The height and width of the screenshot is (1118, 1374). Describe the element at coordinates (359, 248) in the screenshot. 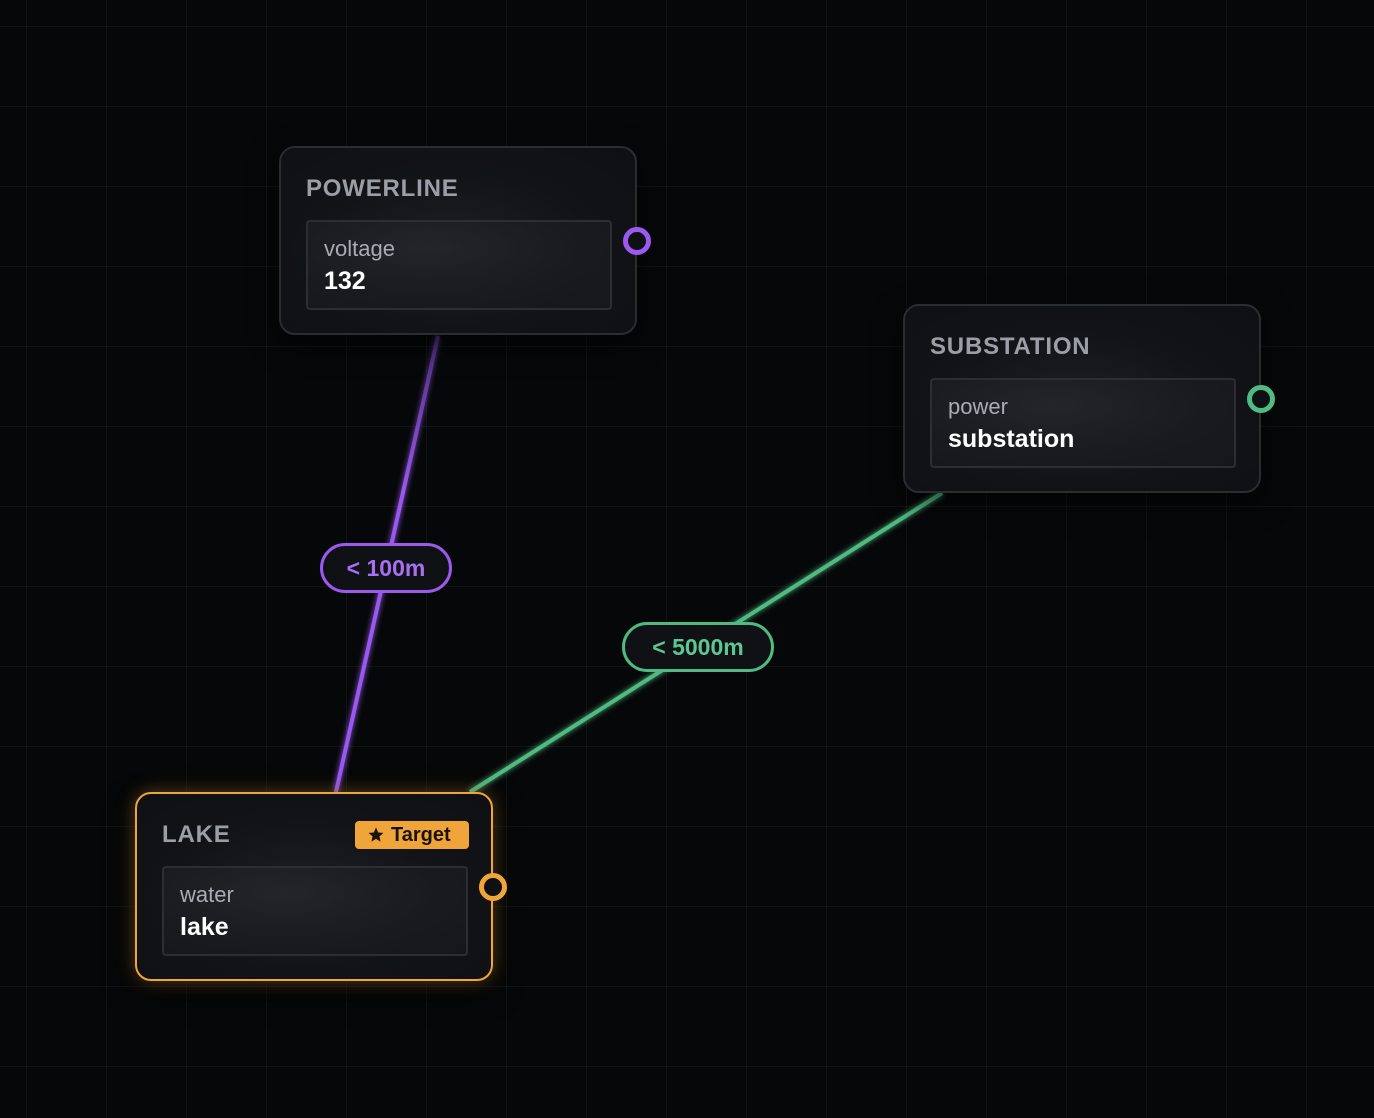

I see `field-key: voltage` at that location.